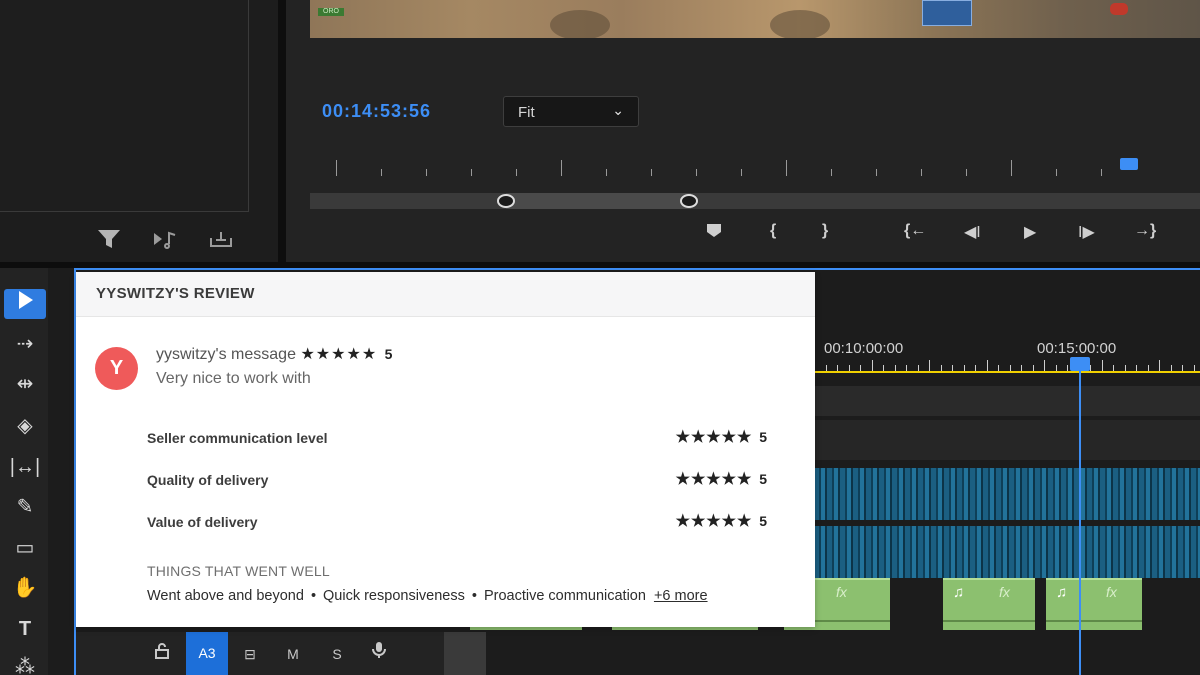  Describe the element at coordinates (162, 654) in the screenshot. I see `lock-track-icon` at that location.